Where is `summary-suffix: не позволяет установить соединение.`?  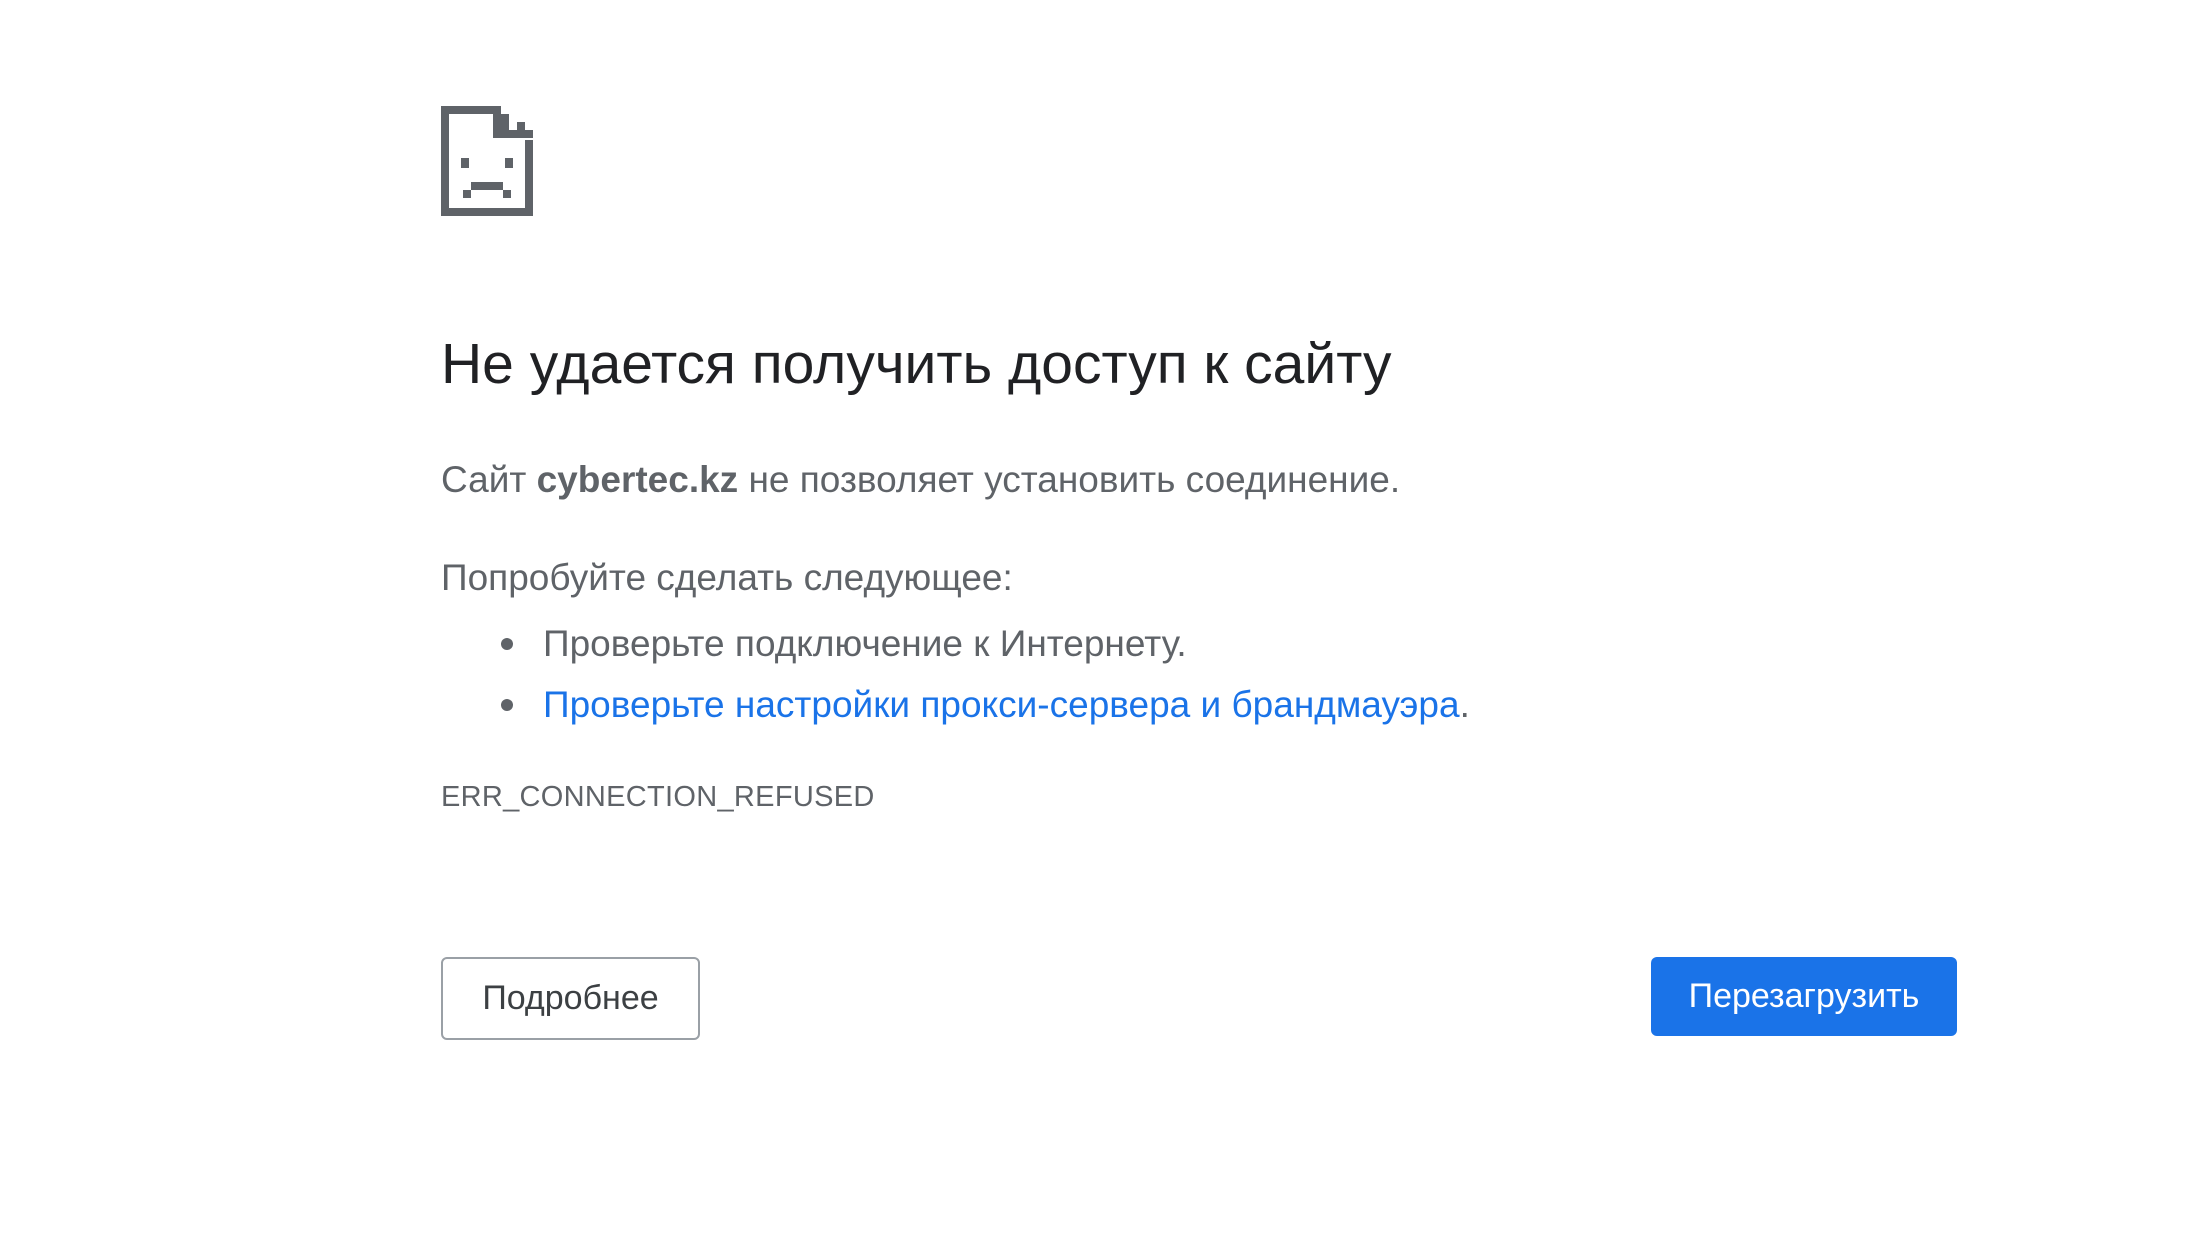 summary-suffix: не позволяет установить соединение. is located at coordinates (1069, 479).